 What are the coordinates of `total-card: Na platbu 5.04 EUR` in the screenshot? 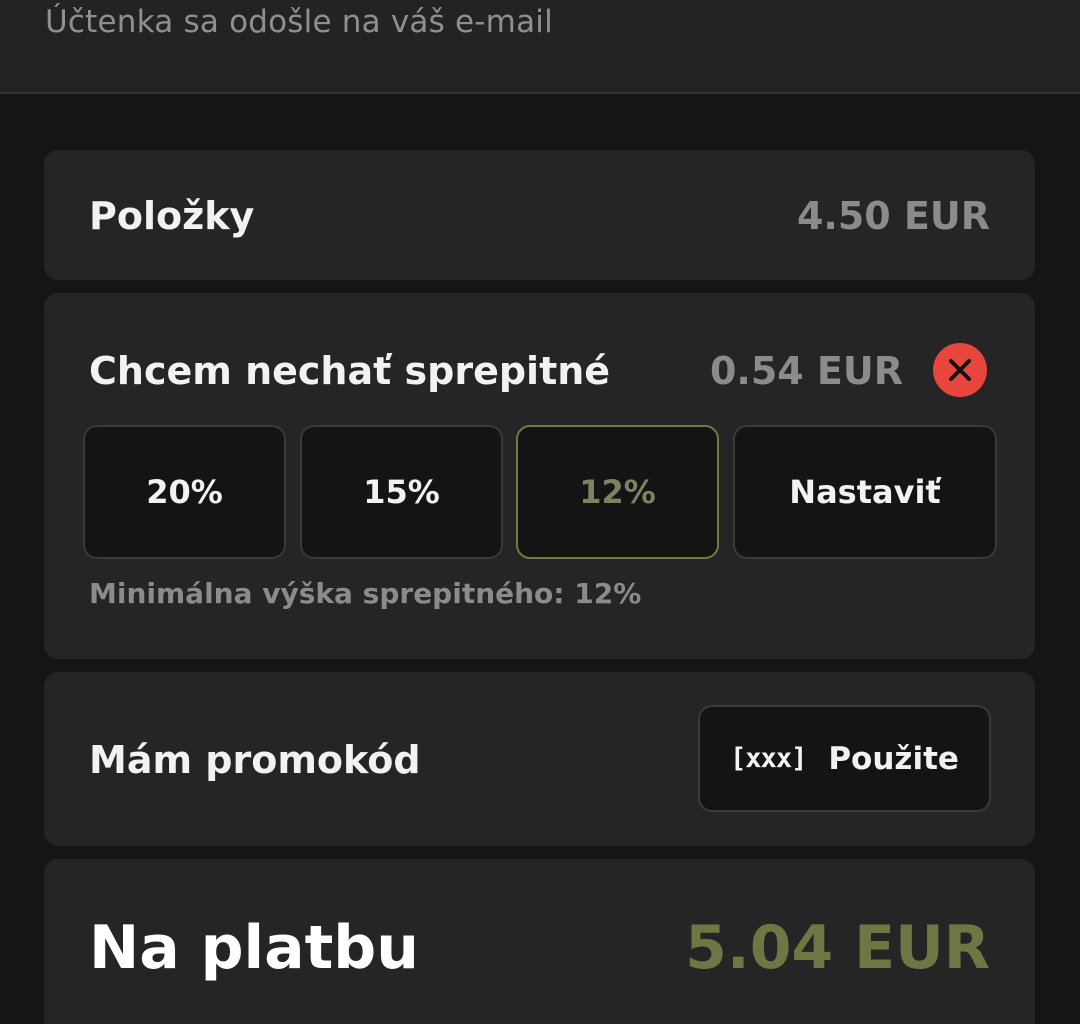 It's located at (539, 941).